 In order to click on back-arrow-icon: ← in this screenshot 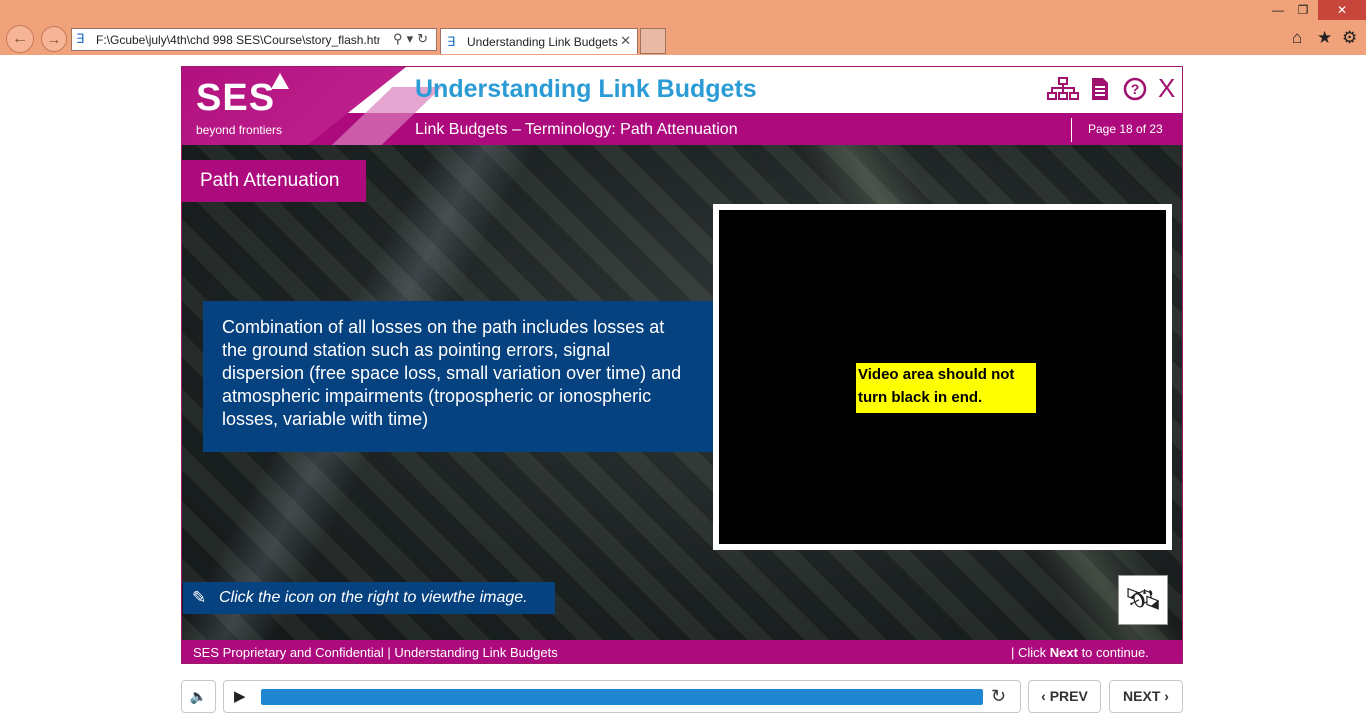, I will do `click(20, 38)`.